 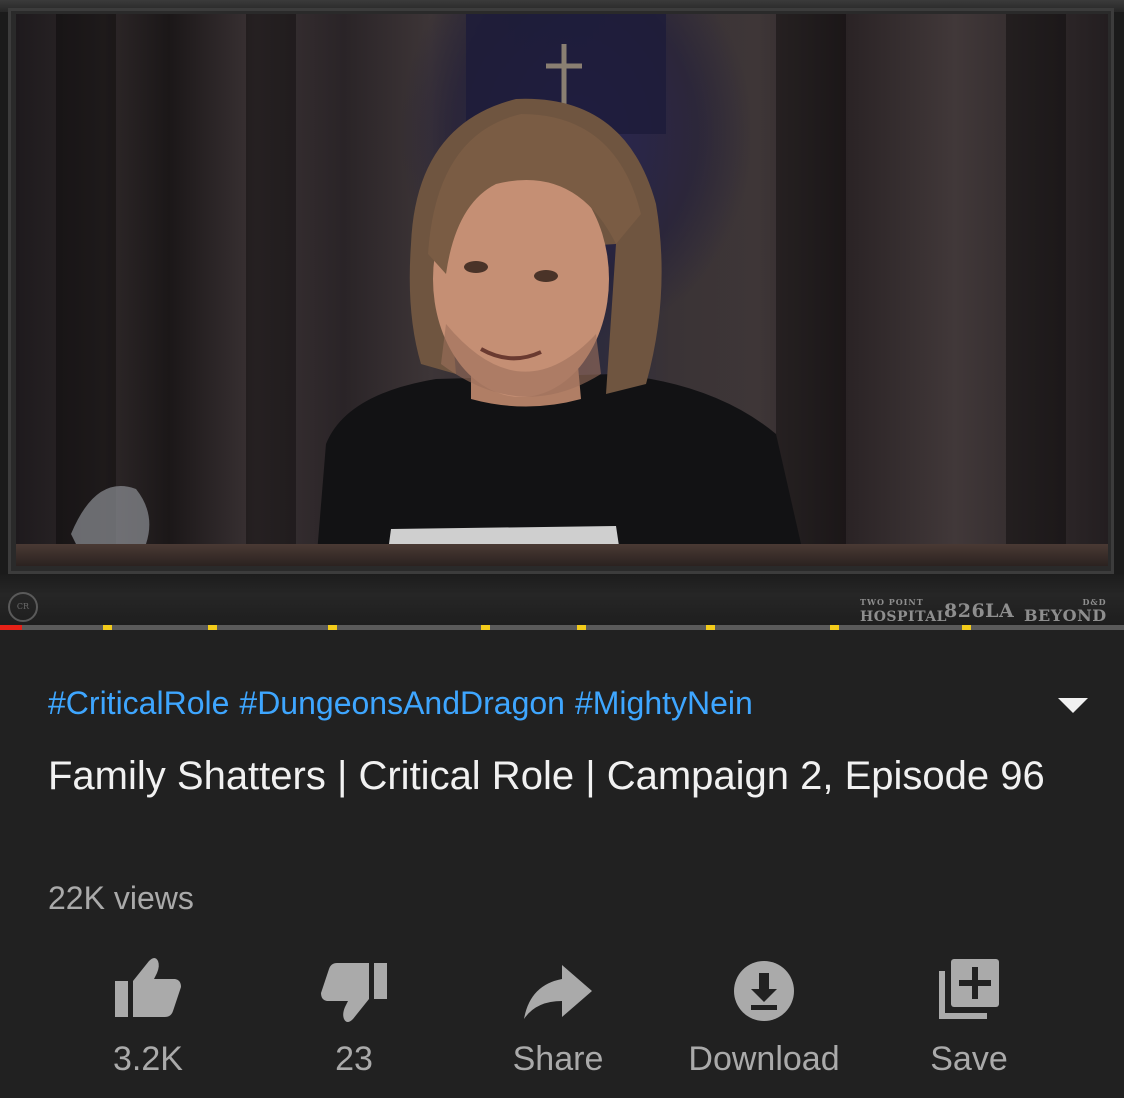 I want to click on critical-role-logo: CR, so click(x=23, y=607).